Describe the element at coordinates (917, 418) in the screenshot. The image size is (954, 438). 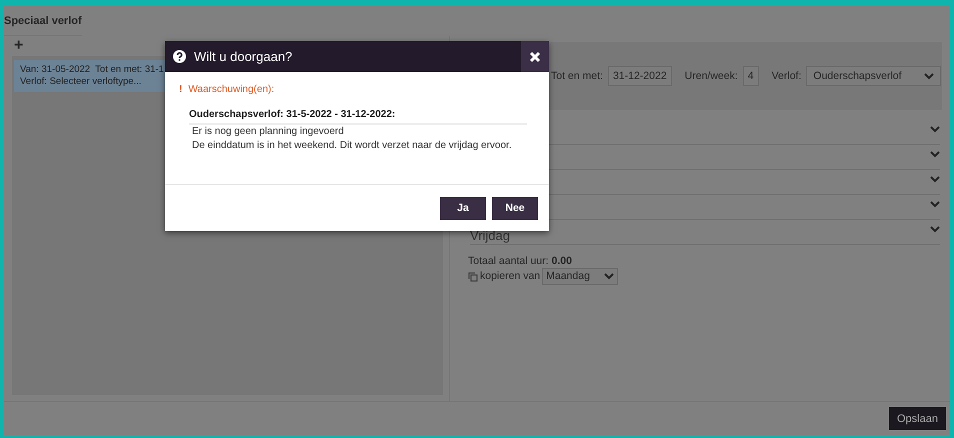
I see `save-button: Opslaan` at that location.